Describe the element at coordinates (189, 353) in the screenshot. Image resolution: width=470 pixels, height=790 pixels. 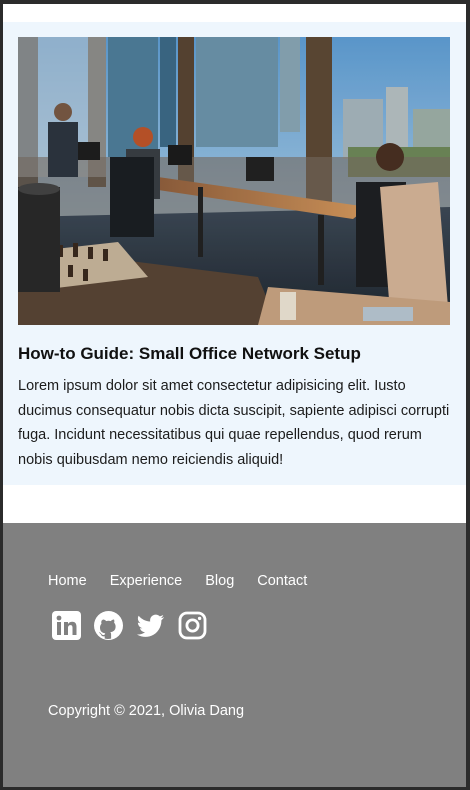
I see `article-title: How-to Guide: Small Office Network Setup` at that location.